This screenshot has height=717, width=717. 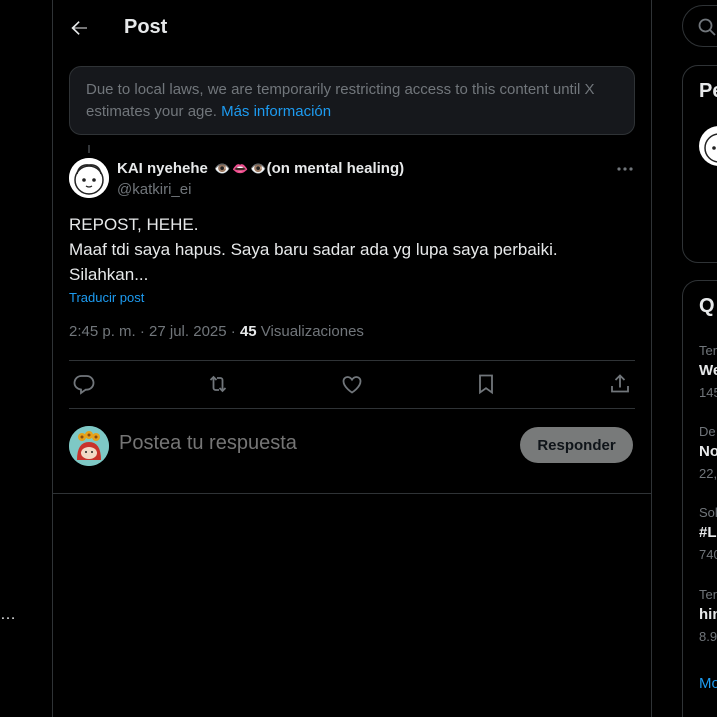 What do you see at coordinates (708, 473) in the screenshot?
I see `trend-count: 22,` at bounding box center [708, 473].